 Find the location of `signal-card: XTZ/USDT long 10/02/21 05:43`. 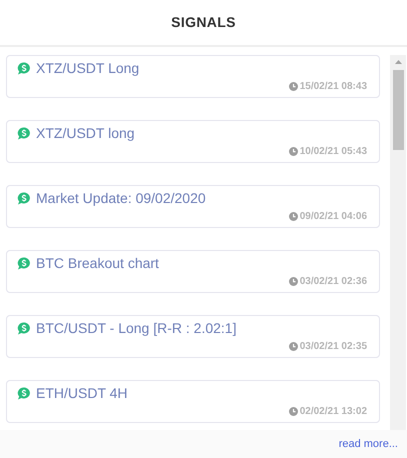

signal-card: XTZ/USDT long 10/02/21 05:43 is located at coordinates (193, 141).